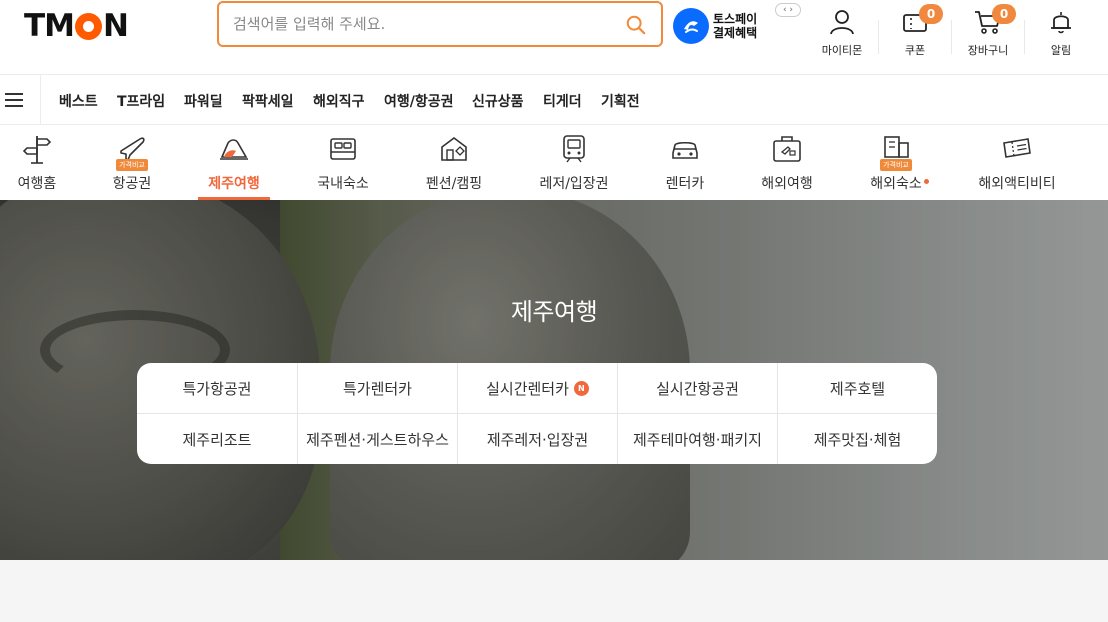 This screenshot has width=1108, height=622. What do you see at coordinates (931, 14) in the screenshot?
I see `coupon-count-badge: 0` at bounding box center [931, 14].